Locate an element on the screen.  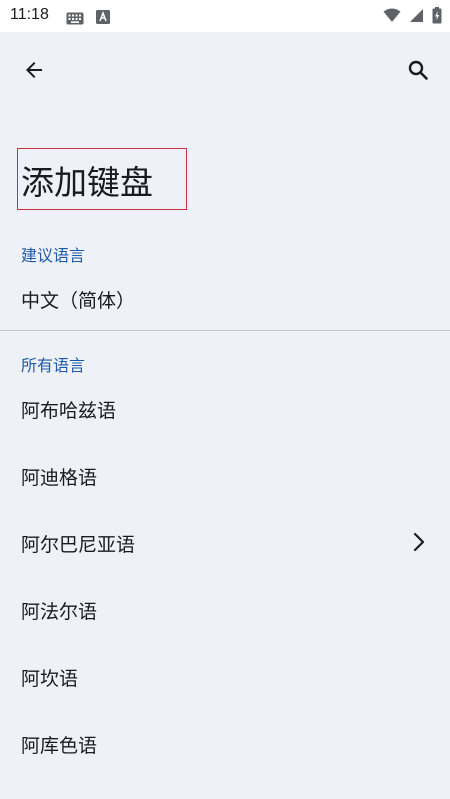
language-item-chinese-simplified: 中文（简体） is located at coordinates (225, 298).